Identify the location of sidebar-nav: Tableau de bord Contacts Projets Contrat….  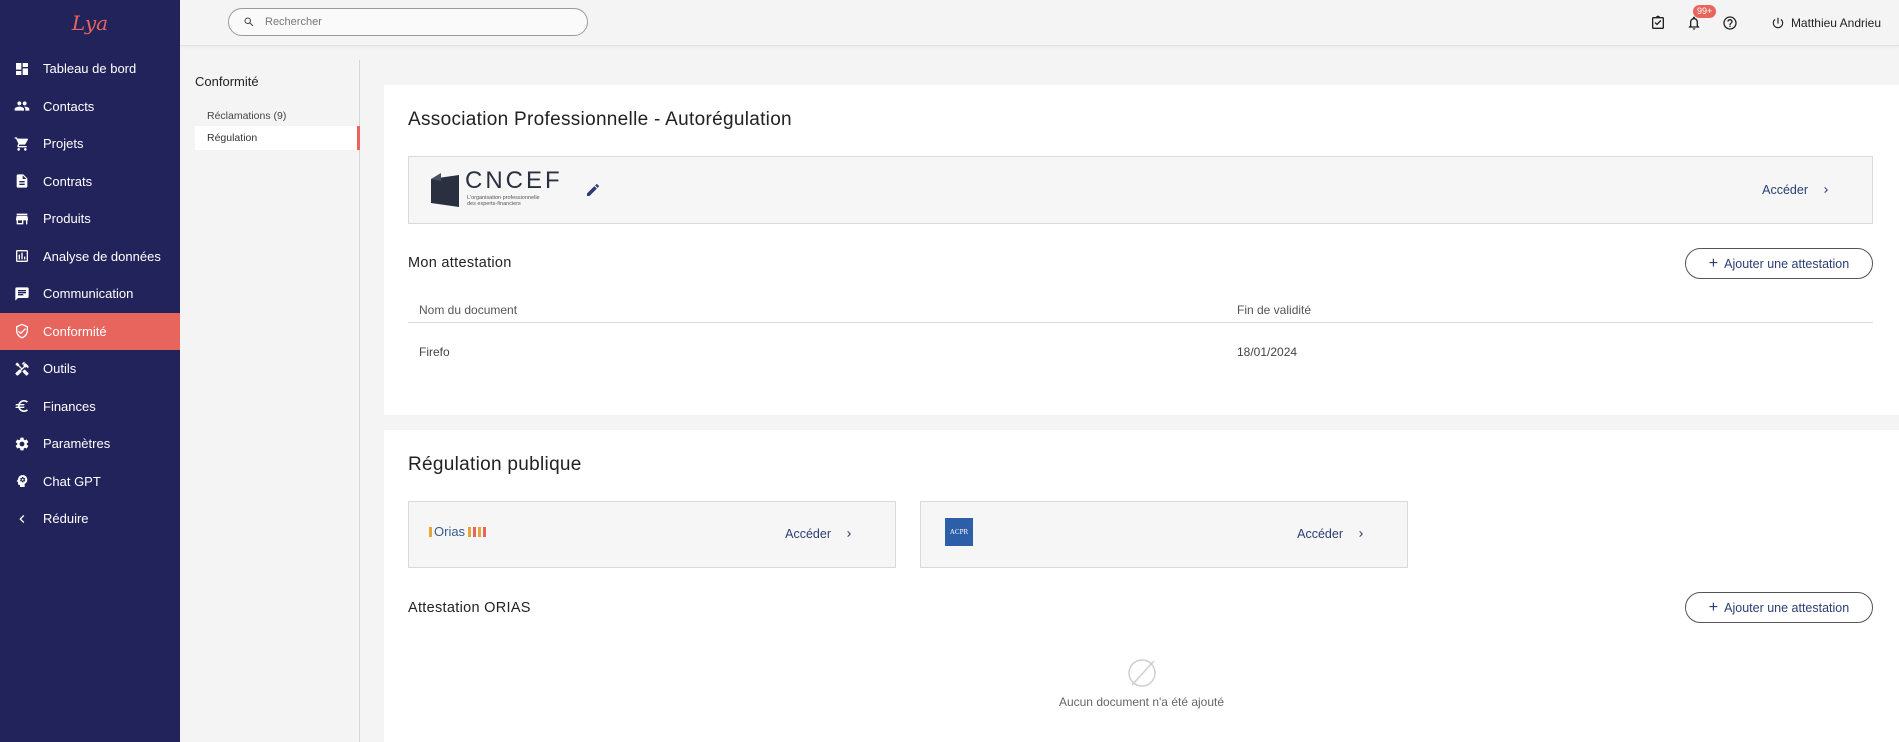
(90, 294).